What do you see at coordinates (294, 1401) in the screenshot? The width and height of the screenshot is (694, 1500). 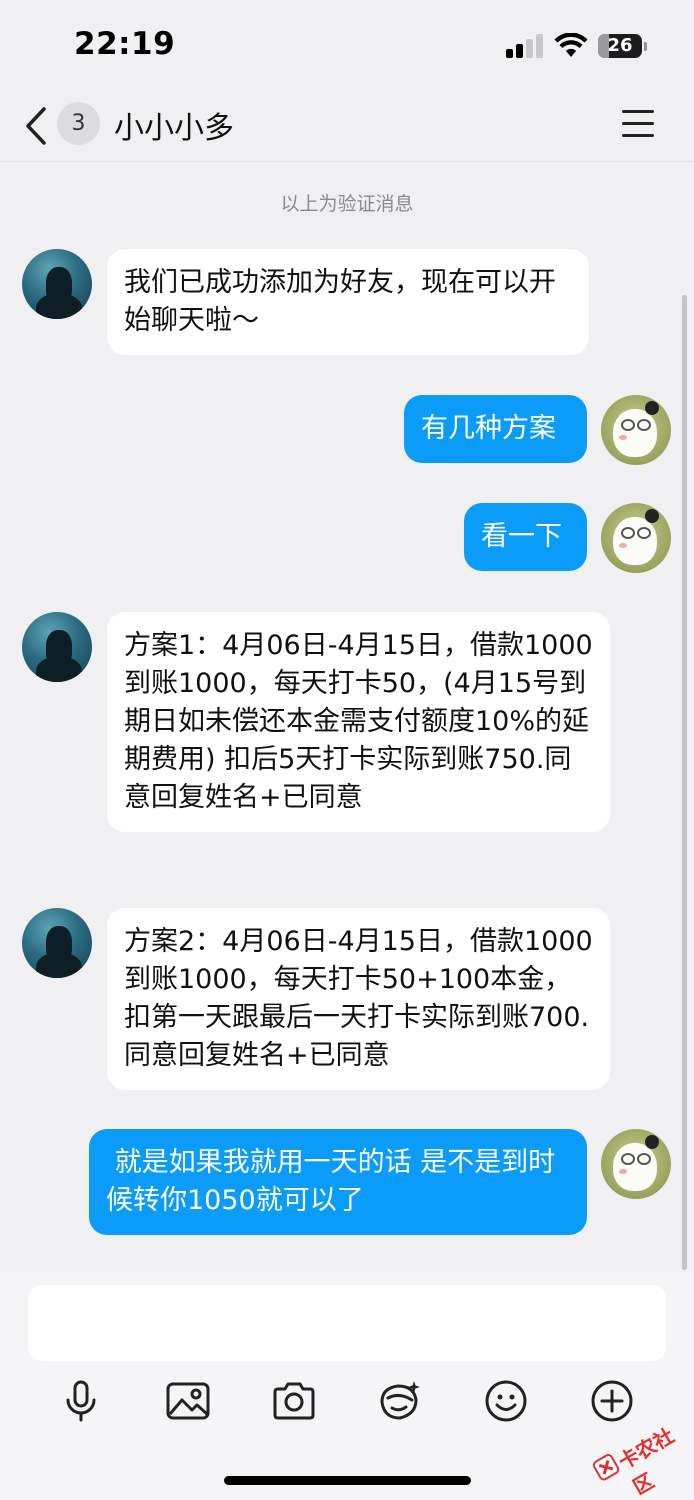 I see `camera-icon` at bounding box center [294, 1401].